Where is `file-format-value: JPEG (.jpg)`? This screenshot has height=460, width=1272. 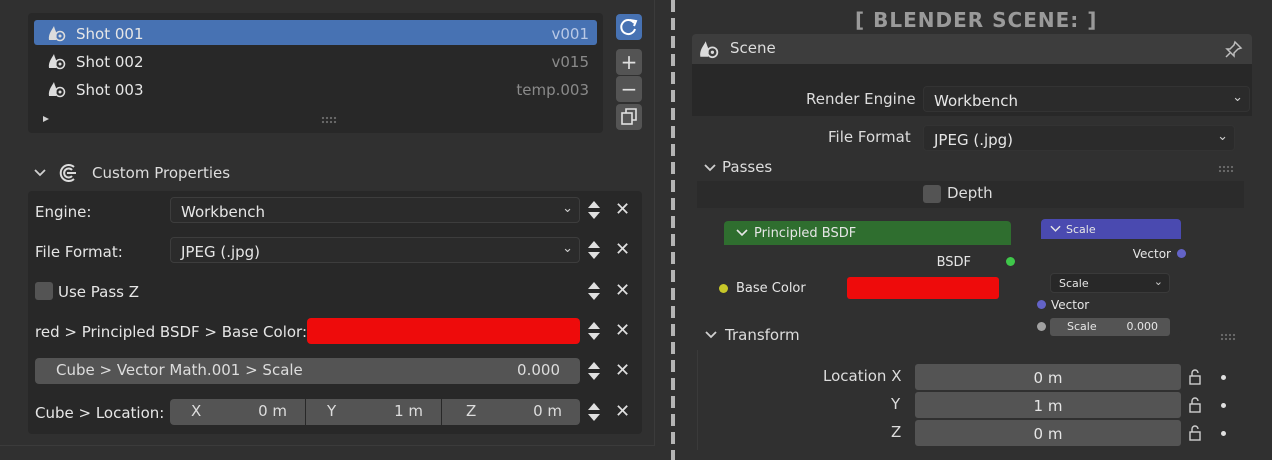 file-format-value: JPEG (.jpg) is located at coordinates (974, 140).